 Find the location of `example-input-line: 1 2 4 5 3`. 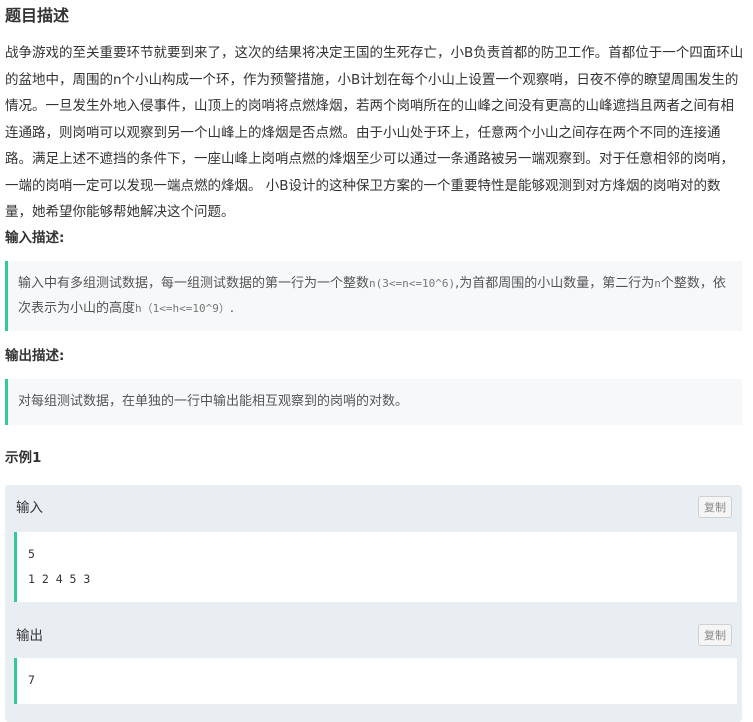

example-input-line: 1 2 4 5 3 is located at coordinates (59, 579).